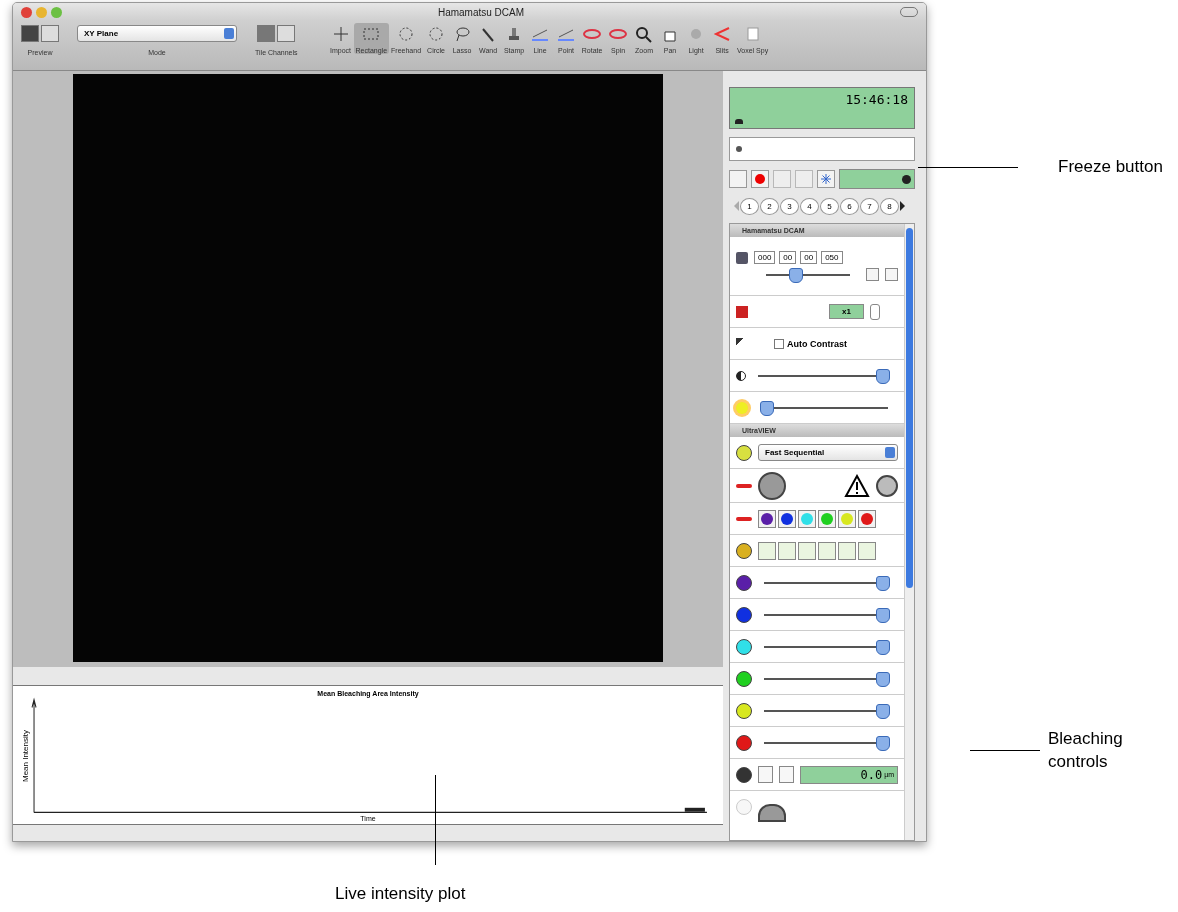 The width and height of the screenshot is (1178, 912). Describe the element at coordinates (769, 206) in the screenshot. I see `channel-number-button: 2` at that location.